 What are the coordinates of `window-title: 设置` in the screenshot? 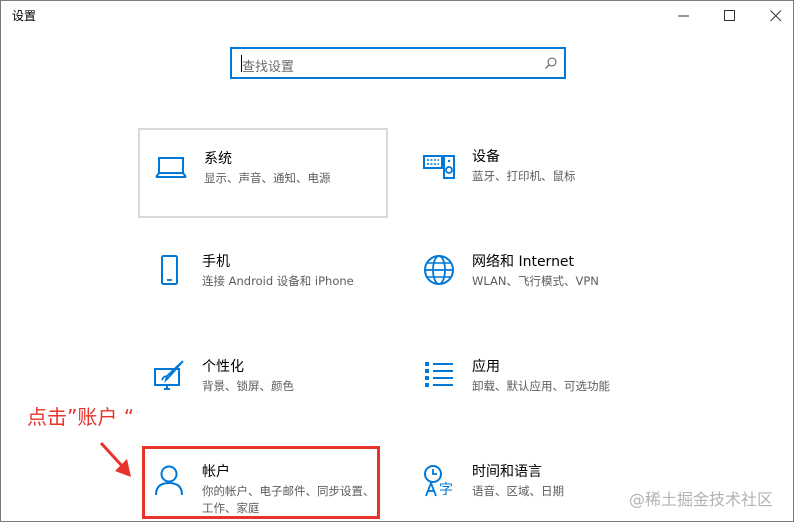 It's located at (24, 16).